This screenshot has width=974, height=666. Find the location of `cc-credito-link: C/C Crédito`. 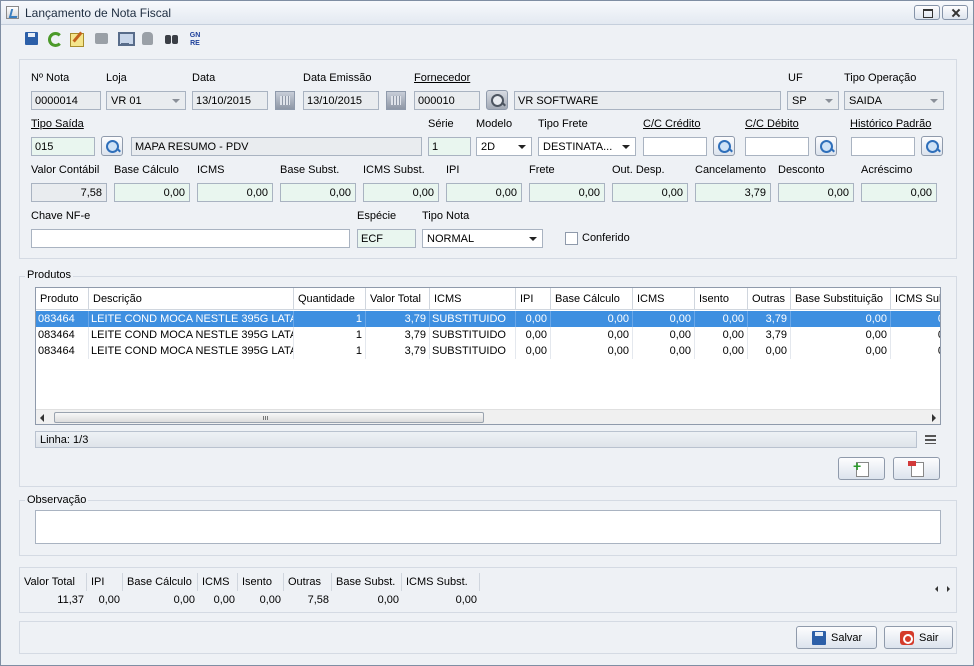

cc-credito-link: C/C Crédito is located at coordinates (671, 124).